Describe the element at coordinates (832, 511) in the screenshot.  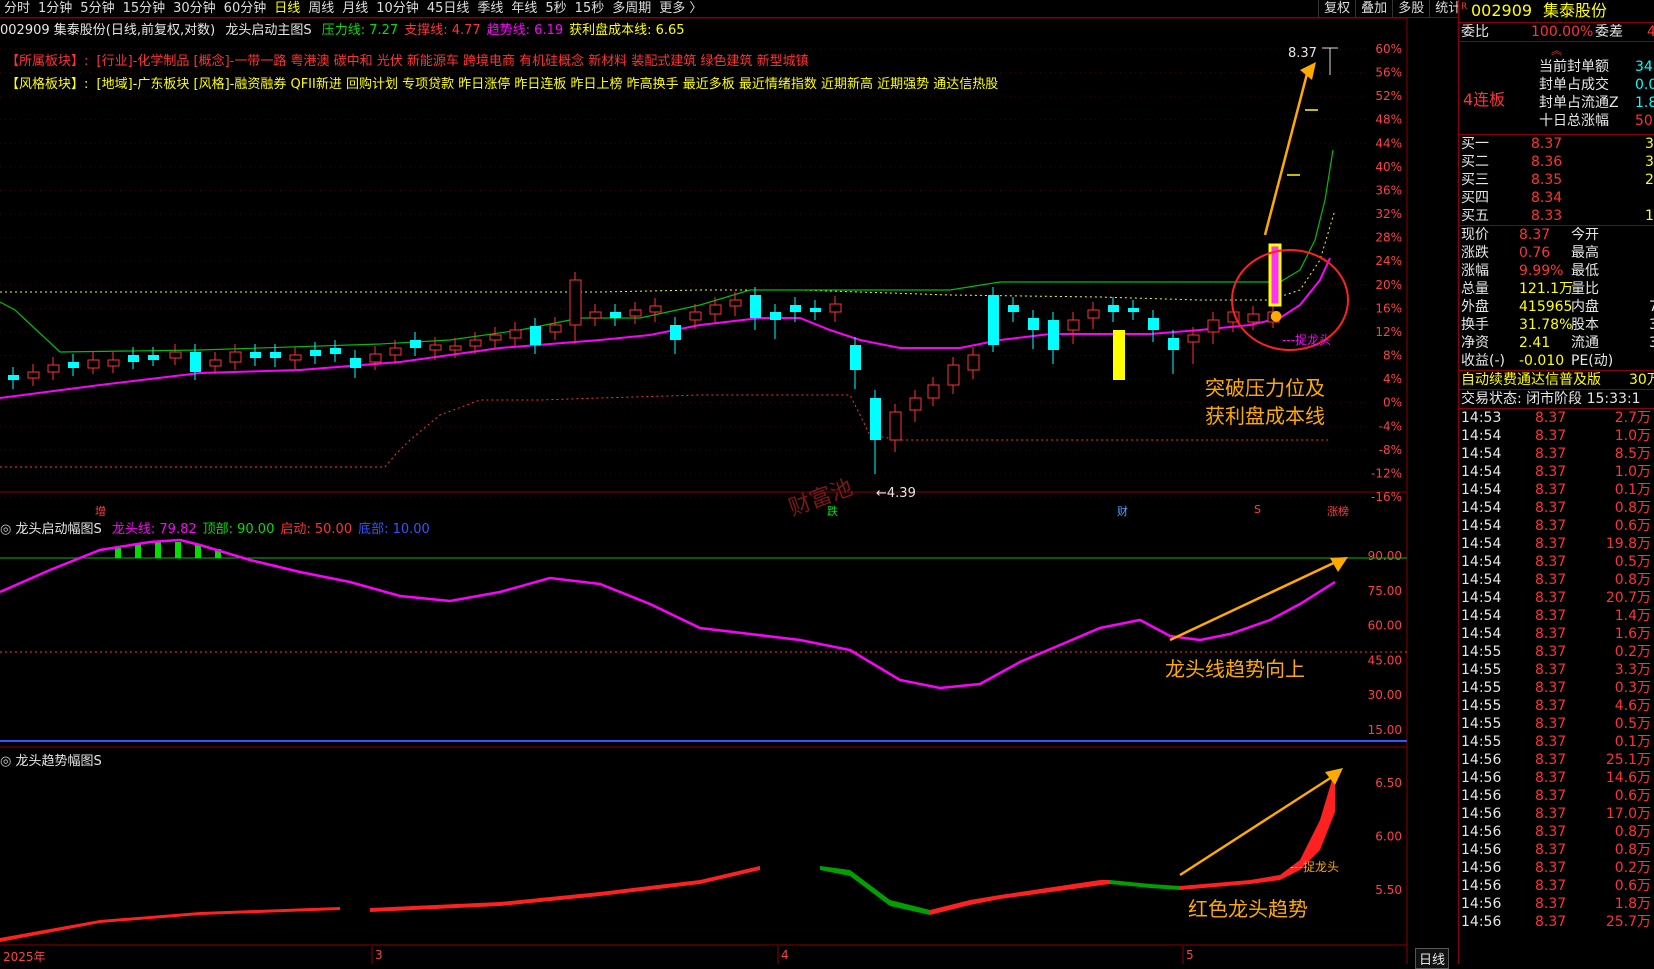
I see `marker-die: 跌` at that location.